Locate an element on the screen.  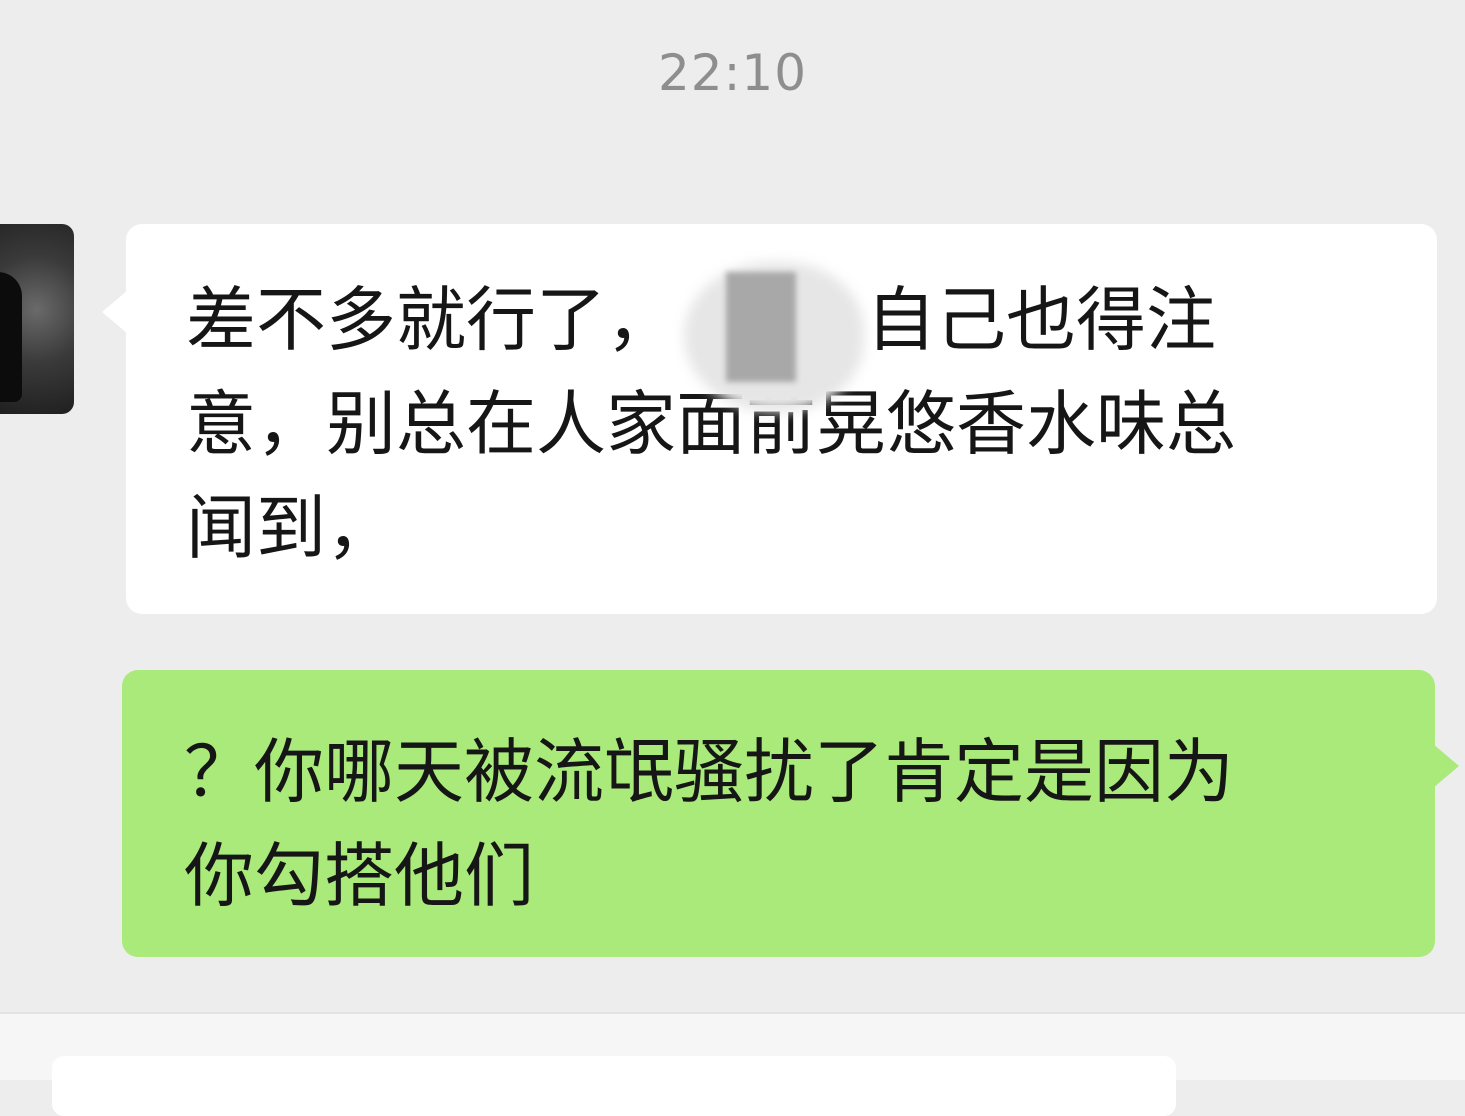
message-text-part: 差不多就行了， is located at coordinates (431, 320).